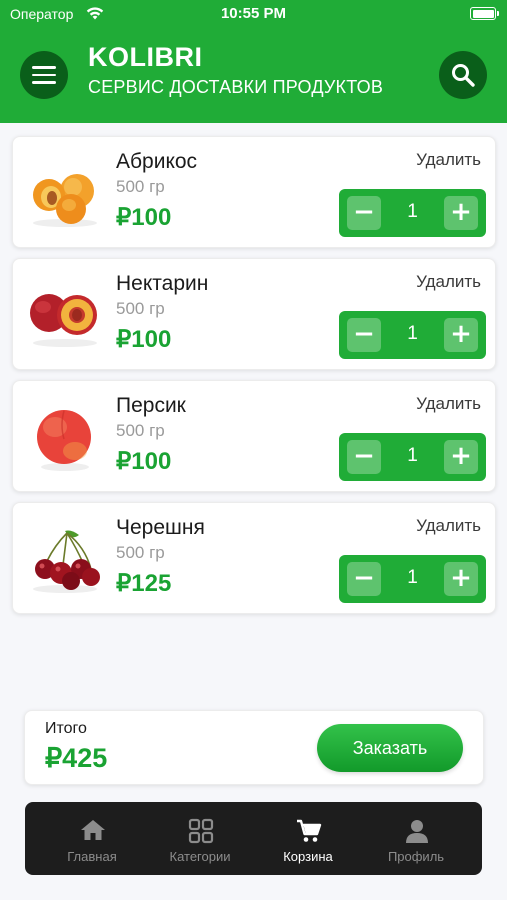 Image resolution: width=507 pixels, height=900 pixels. I want to click on menu-button, so click(44, 75).